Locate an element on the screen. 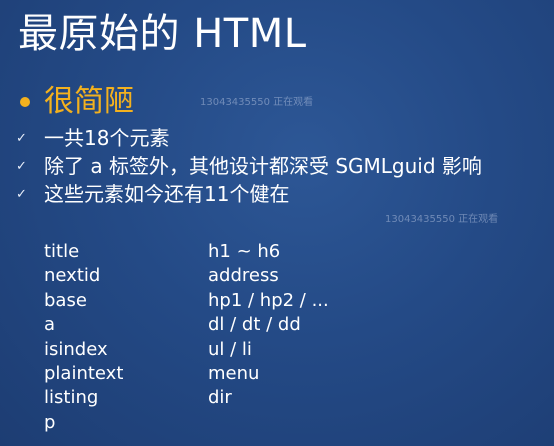 The height and width of the screenshot is (446, 554). main-bullet: 很简陋 is located at coordinates (74, 102).